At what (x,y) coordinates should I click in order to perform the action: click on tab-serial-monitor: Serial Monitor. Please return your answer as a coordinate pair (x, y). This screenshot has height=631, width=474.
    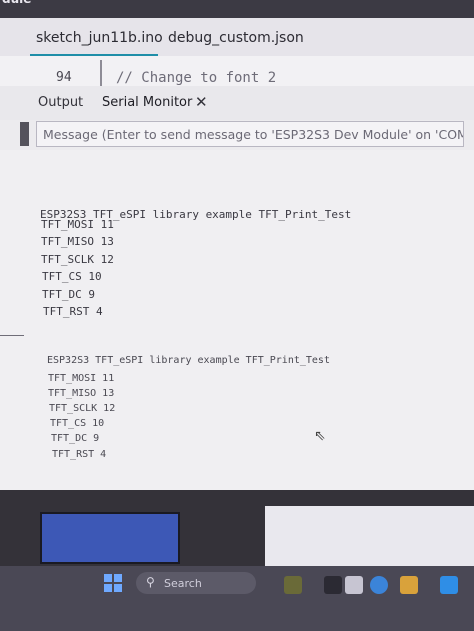
    Looking at the image, I should click on (147, 102).